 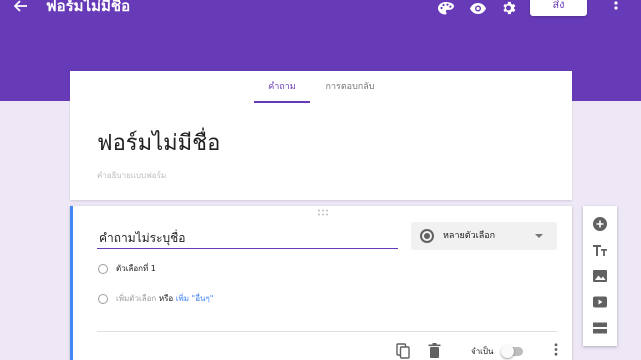 I want to click on form-name: ฟอร์มไม่มีชื่อ, so click(x=88, y=7).